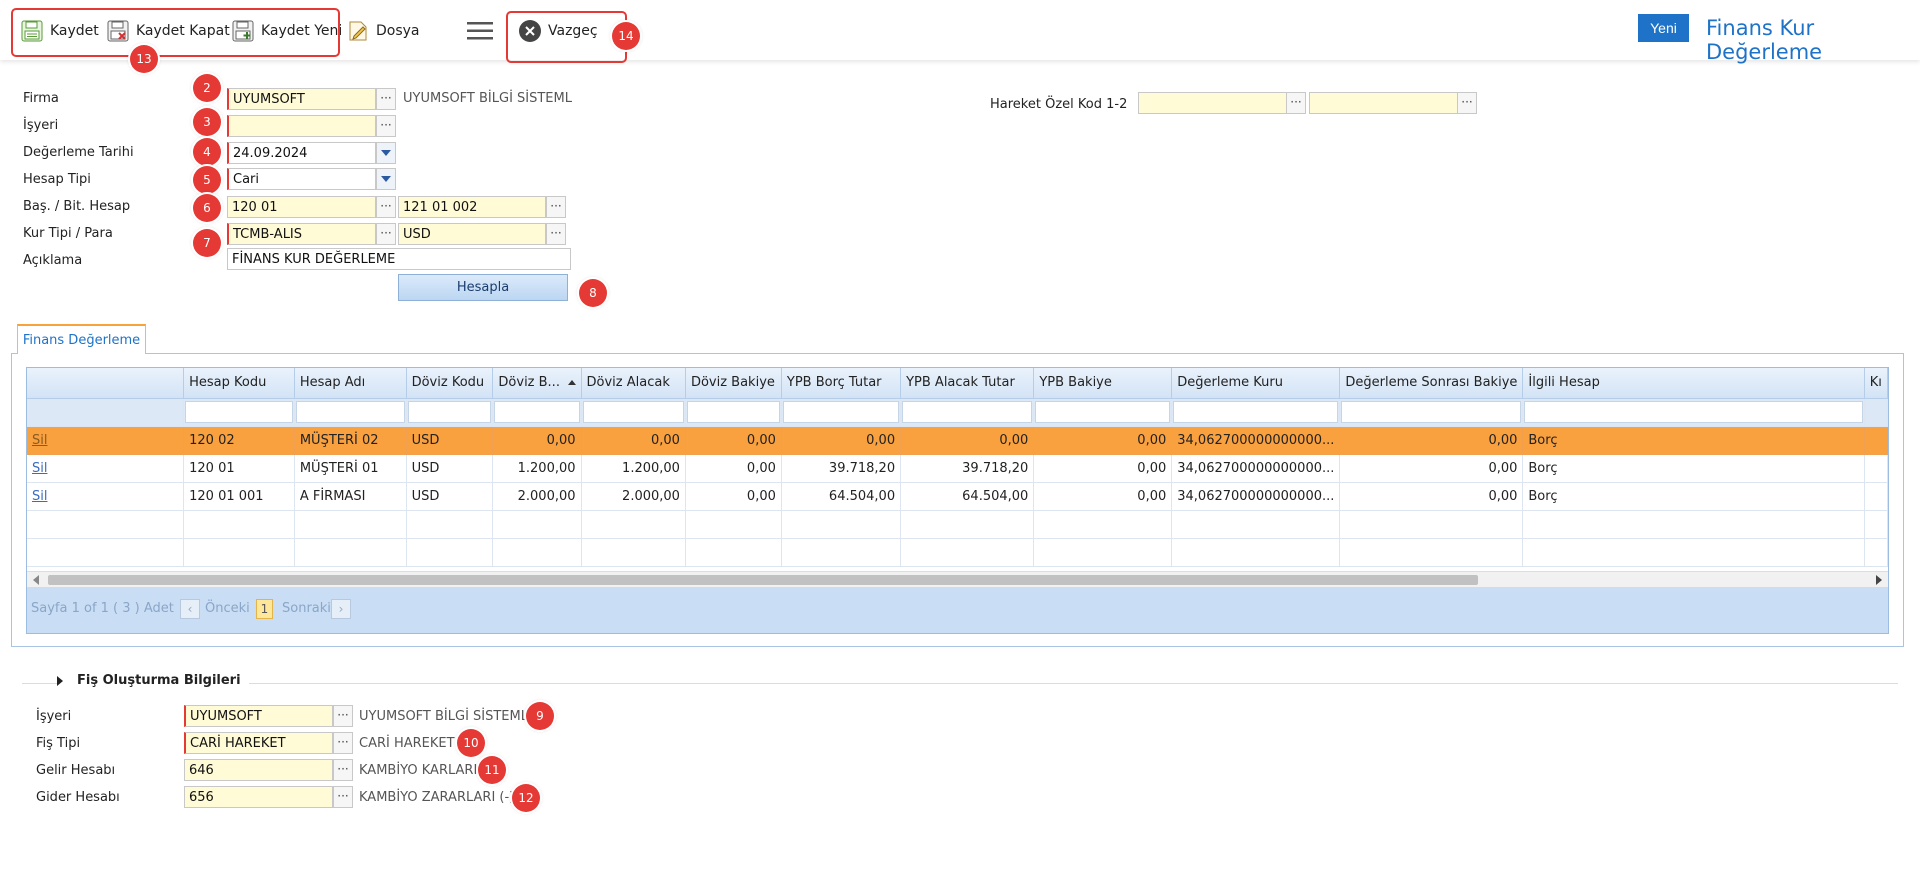 The height and width of the screenshot is (878, 1920). What do you see at coordinates (207, 180) in the screenshot?
I see `annotation-badge: 5` at bounding box center [207, 180].